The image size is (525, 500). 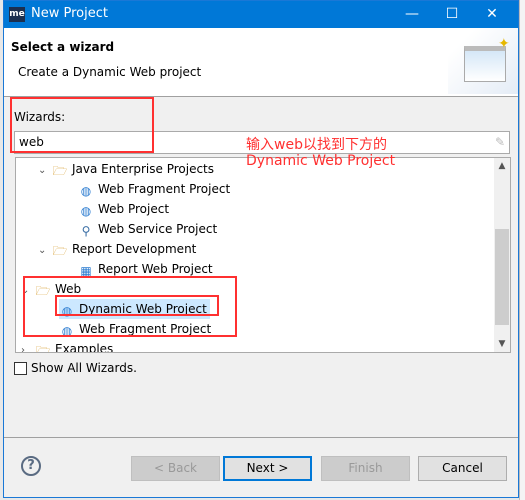 I want to click on web-service-icon: ⚲, so click(x=86, y=231).